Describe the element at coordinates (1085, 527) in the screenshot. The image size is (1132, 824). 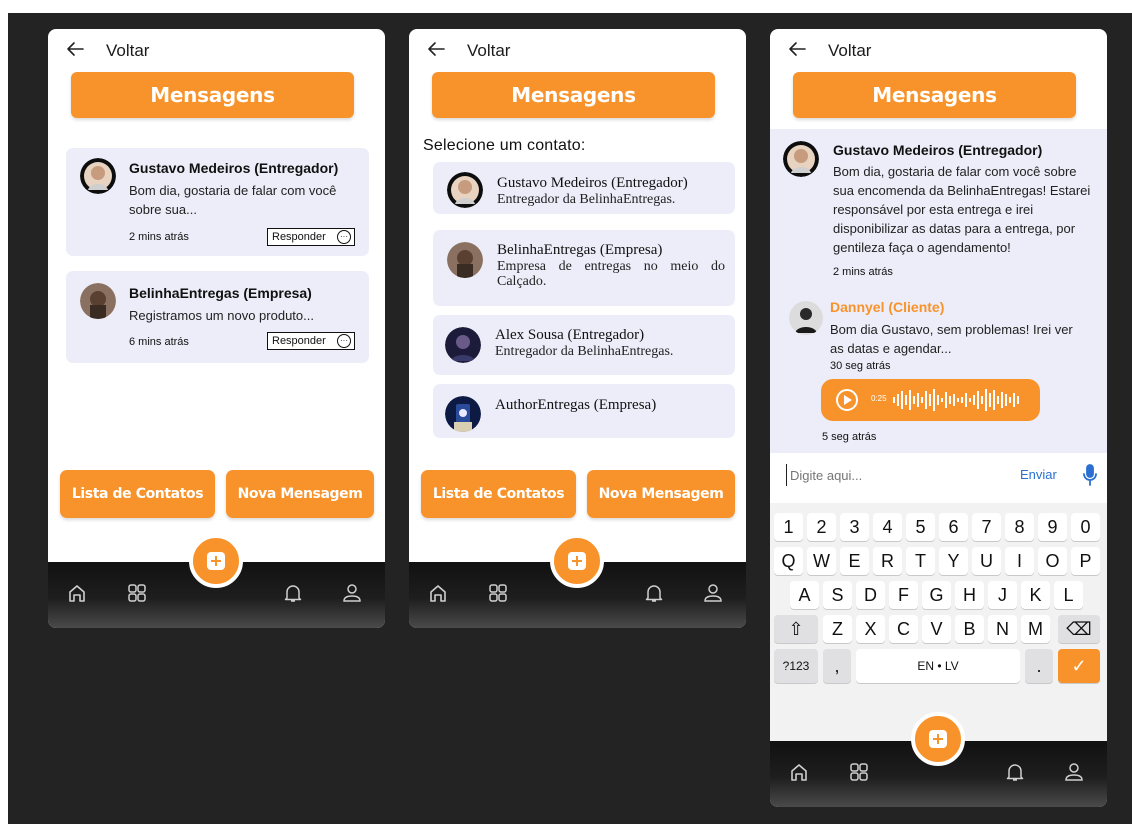
I see `key: 0` at that location.